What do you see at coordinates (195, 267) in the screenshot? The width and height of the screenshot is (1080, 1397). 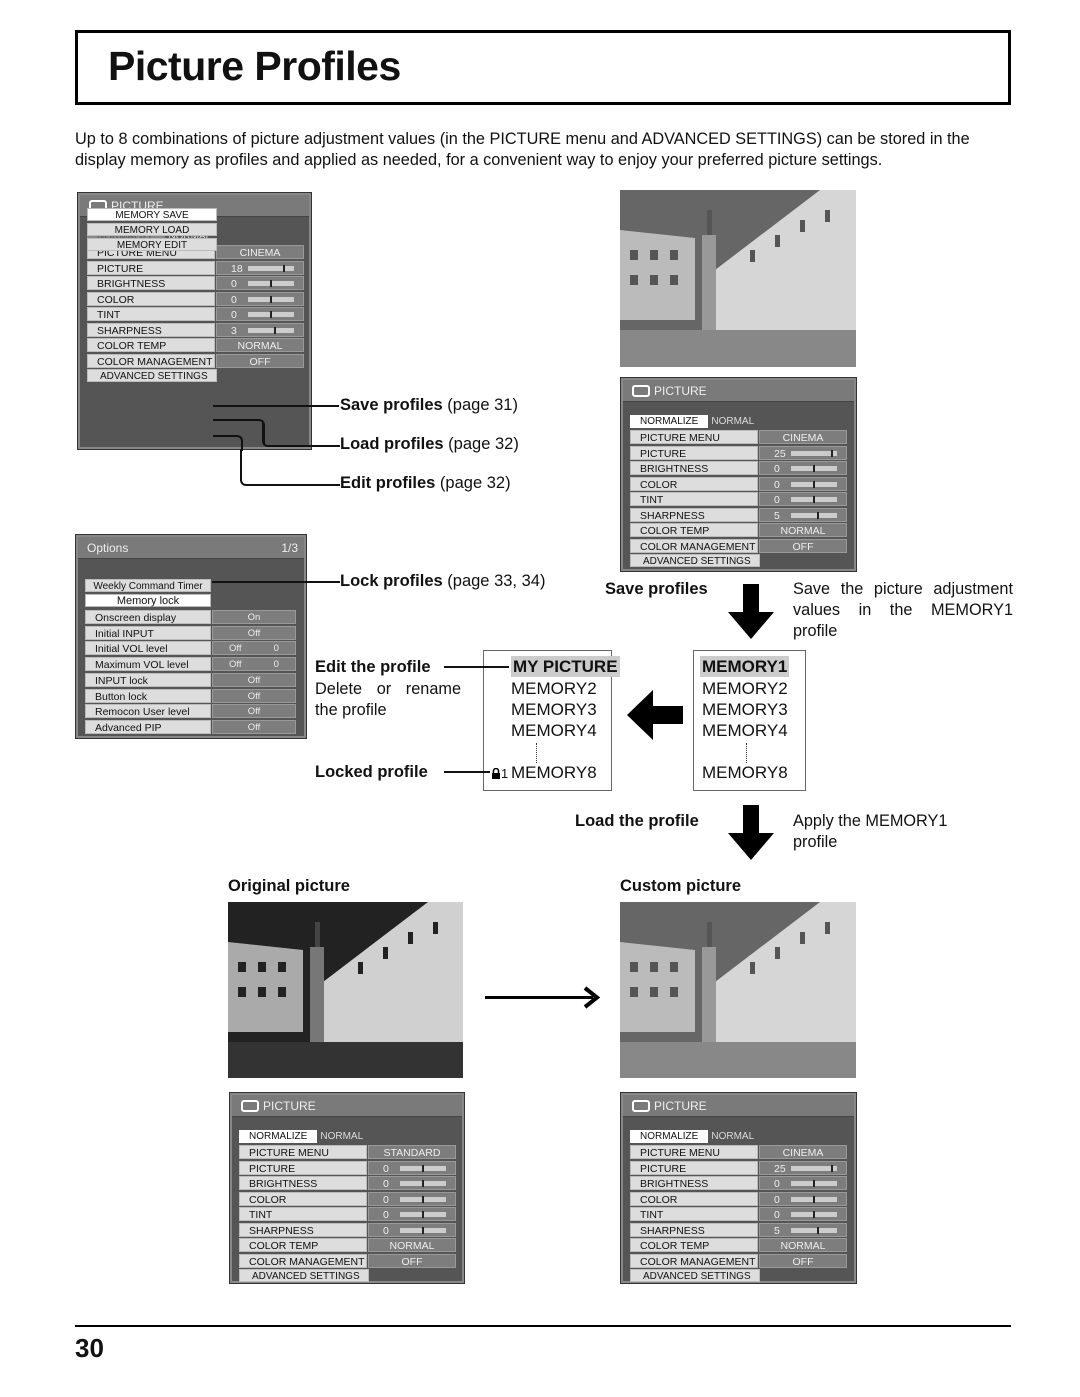 I see `menu-row: PICTURE 18` at bounding box center [195, 267].